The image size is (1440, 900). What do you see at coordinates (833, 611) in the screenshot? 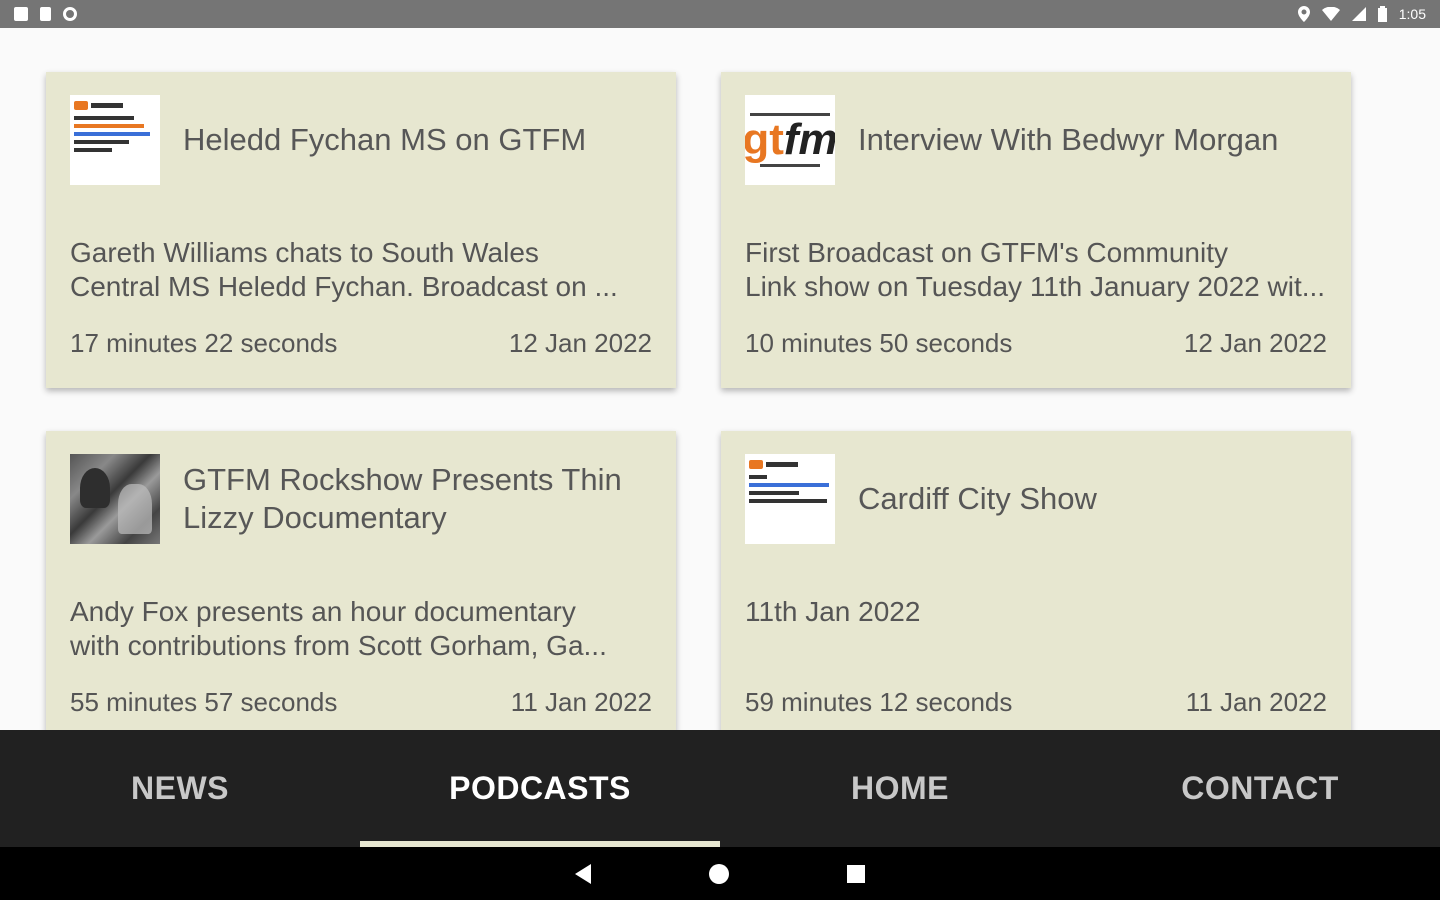
I see `podcast-description-line1: 11th Jan 2022` at bounding box center [833, 611].